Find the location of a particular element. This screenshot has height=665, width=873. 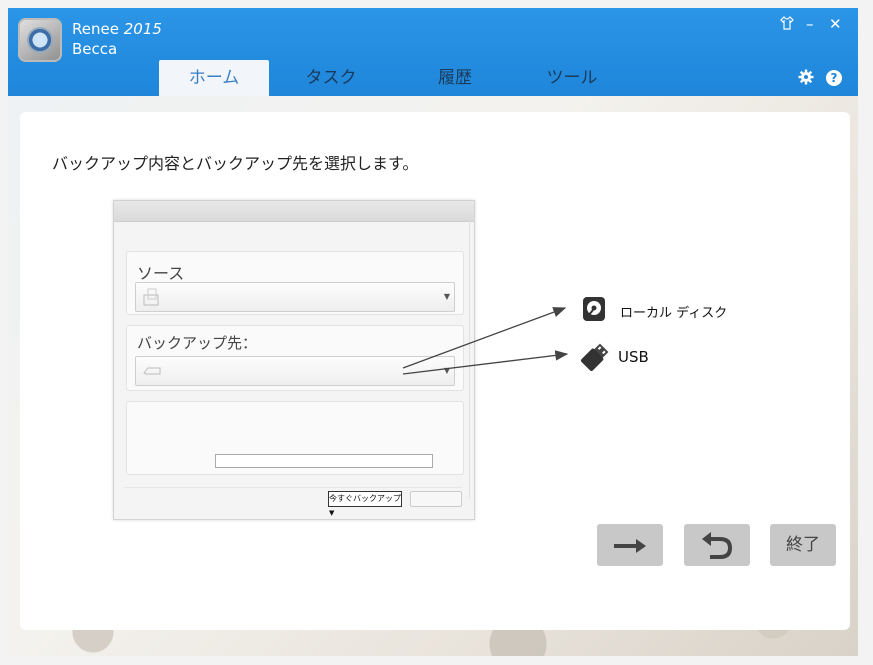

local-disk-label: ローカル ディスク is located at coordinates (674, 313).